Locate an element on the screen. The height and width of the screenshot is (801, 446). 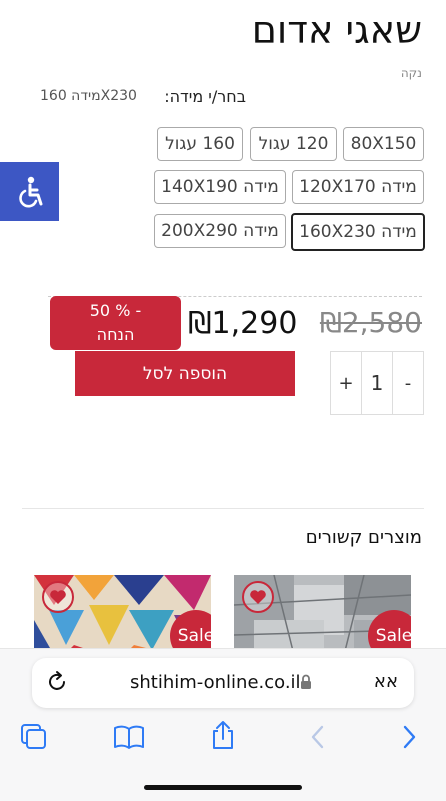
section-divider is located at coordinates (223, 508).